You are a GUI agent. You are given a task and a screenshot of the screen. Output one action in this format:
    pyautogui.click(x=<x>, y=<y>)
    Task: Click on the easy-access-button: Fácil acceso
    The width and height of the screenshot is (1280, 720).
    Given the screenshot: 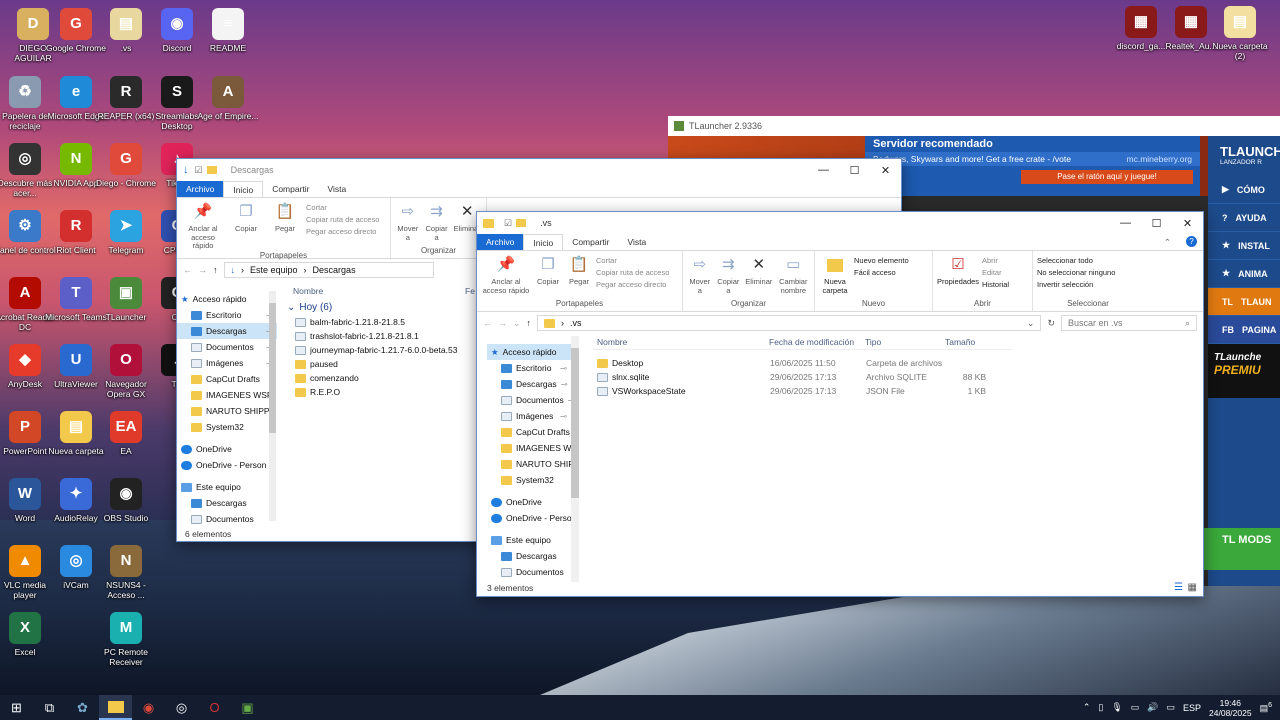 What is the action you would take?
    pyautogui.click(x=881, y=272)
    